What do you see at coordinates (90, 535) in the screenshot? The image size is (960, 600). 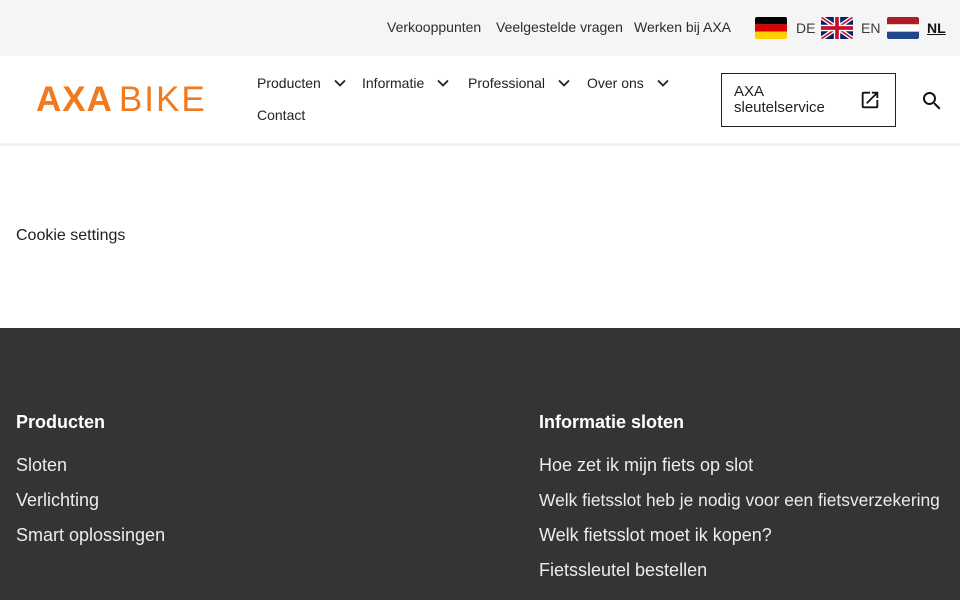 I see `footer-link-smart: Smart oplossingen` at bounding box center [90, 535].